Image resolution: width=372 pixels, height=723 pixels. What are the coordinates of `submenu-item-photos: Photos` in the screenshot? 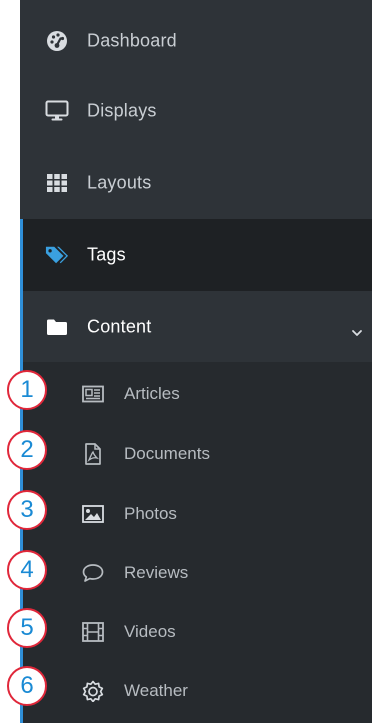 It's located at (197, 513).